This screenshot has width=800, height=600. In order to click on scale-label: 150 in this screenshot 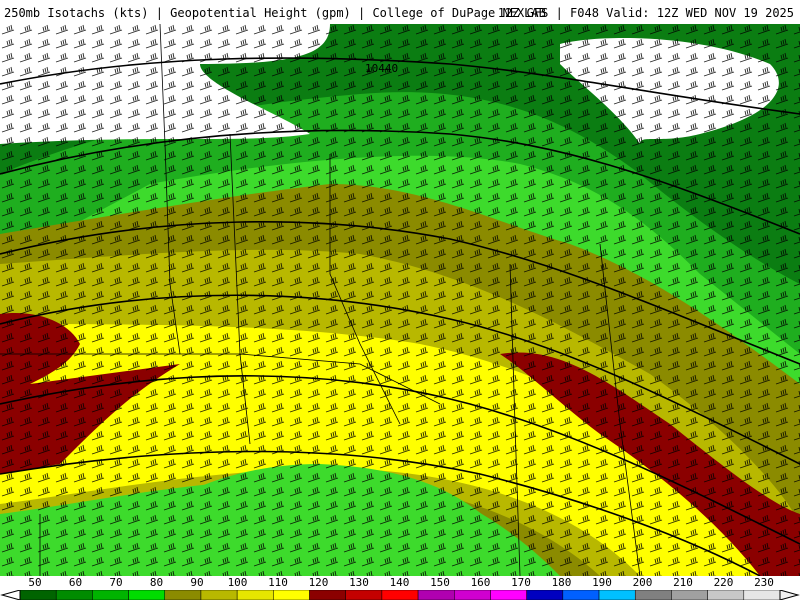, I will do `click(440, 582)`.